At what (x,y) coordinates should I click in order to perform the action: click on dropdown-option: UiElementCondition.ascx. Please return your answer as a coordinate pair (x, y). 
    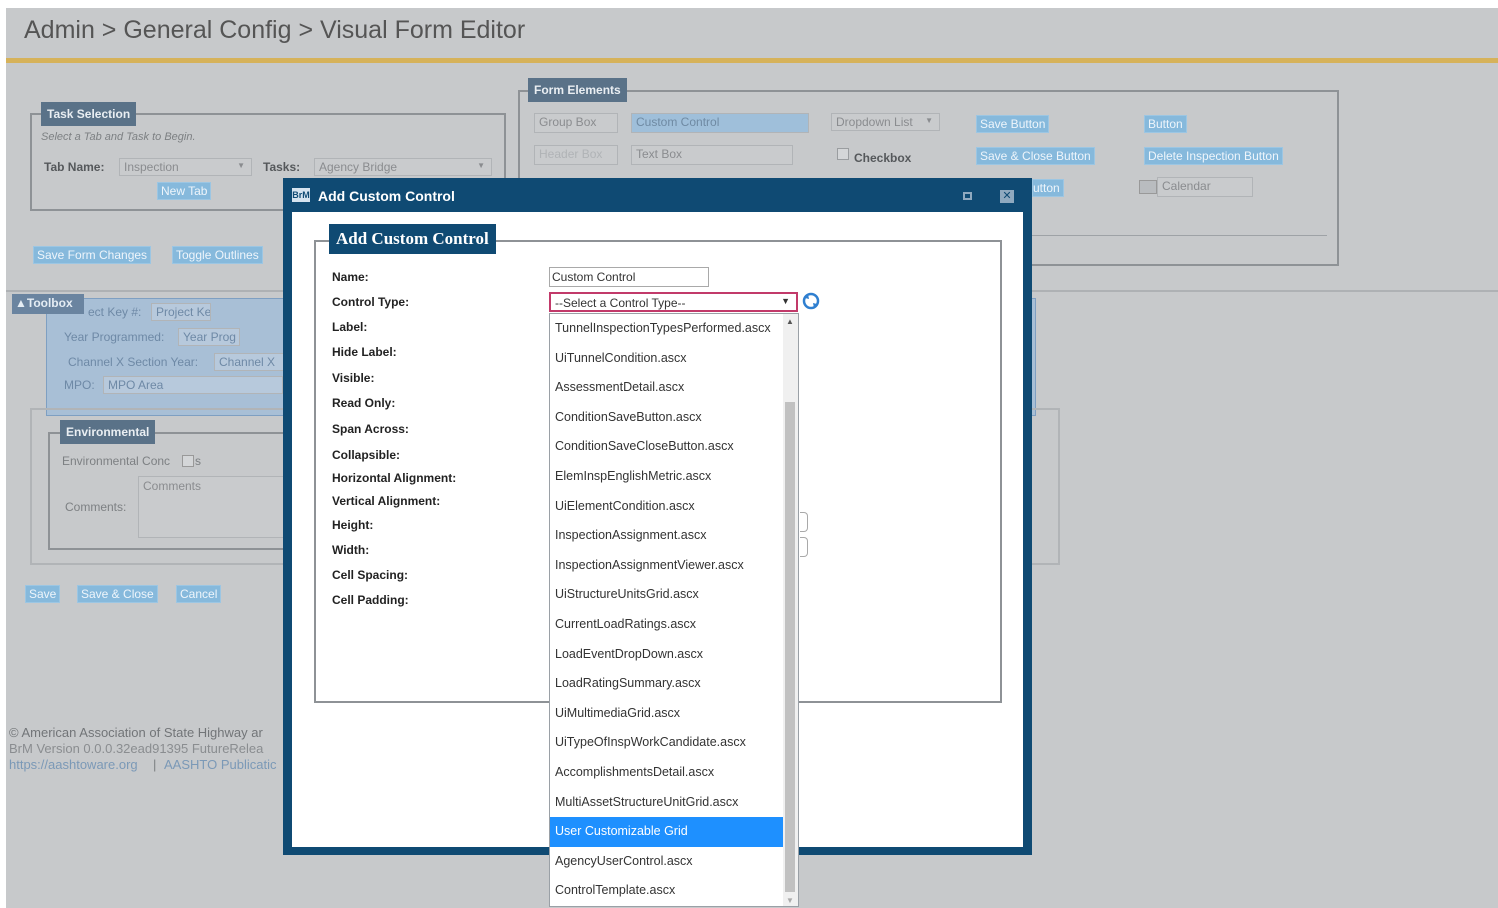
    Looking at the image, I should click on (666, 507).